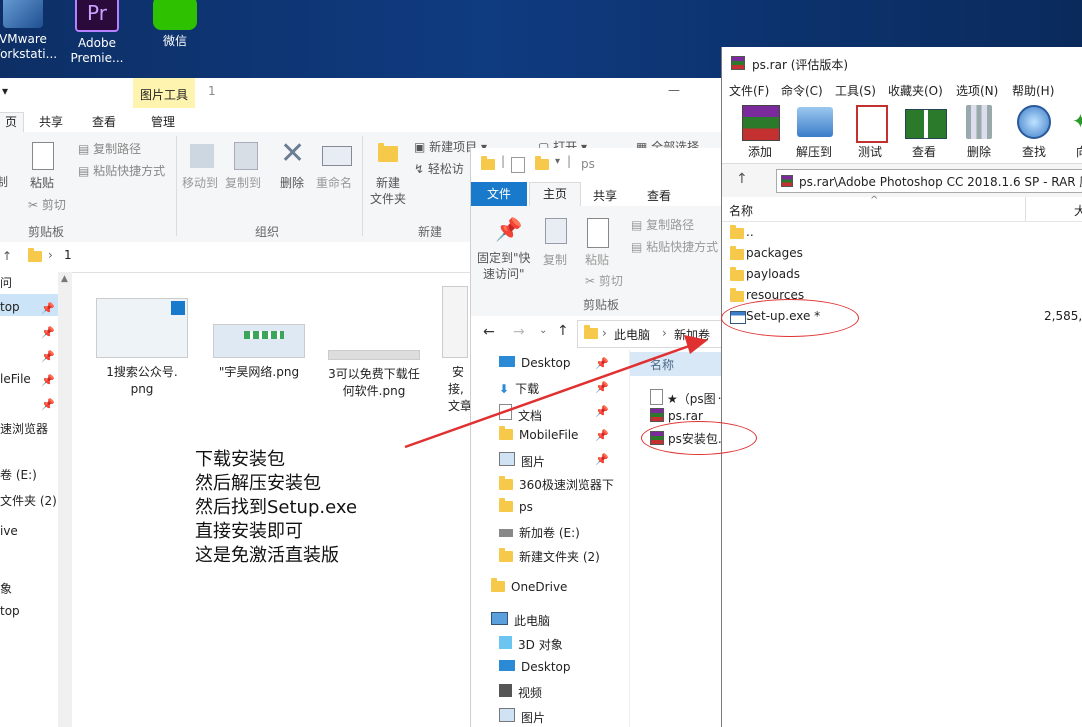 This screenshot has width=1082, height=727. Describe the element at coordinates (556, 392) in the screenshot. I see `annotation-layer` at that location.